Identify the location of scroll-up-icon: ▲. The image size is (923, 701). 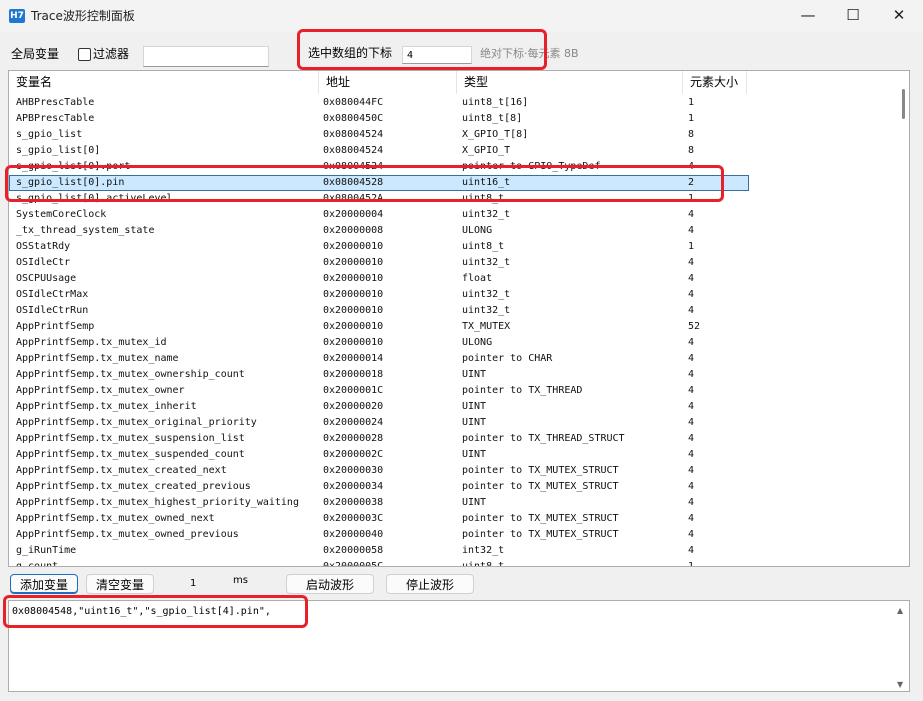
(900, 610).